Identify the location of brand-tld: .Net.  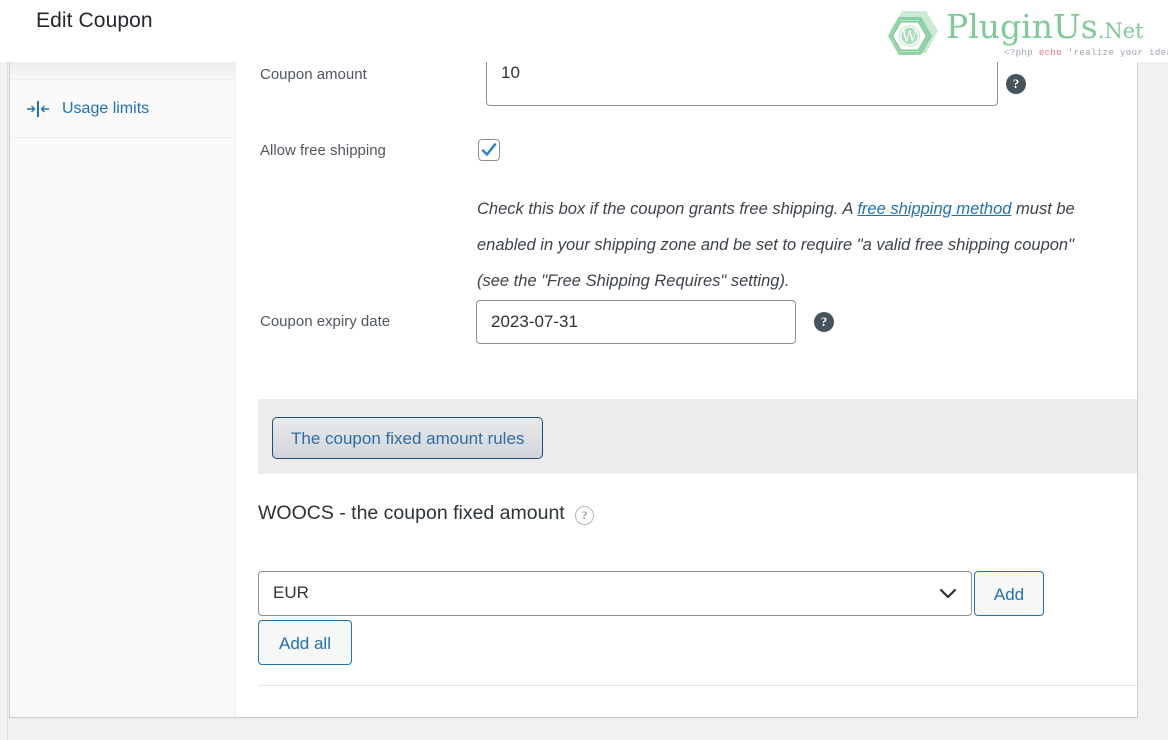
(1120, 31).